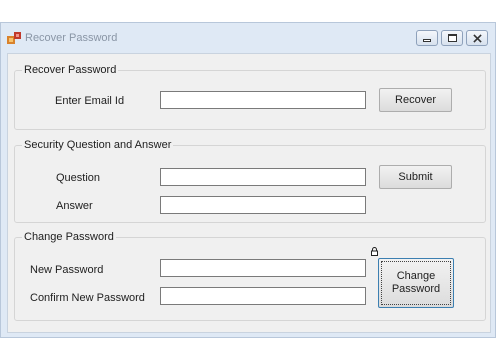 The width and height of the screenshot is (500, 360). What do you see at coordinates (263, 177) in the screenshot?
I see `question-input` at bounding box center [263, 177].